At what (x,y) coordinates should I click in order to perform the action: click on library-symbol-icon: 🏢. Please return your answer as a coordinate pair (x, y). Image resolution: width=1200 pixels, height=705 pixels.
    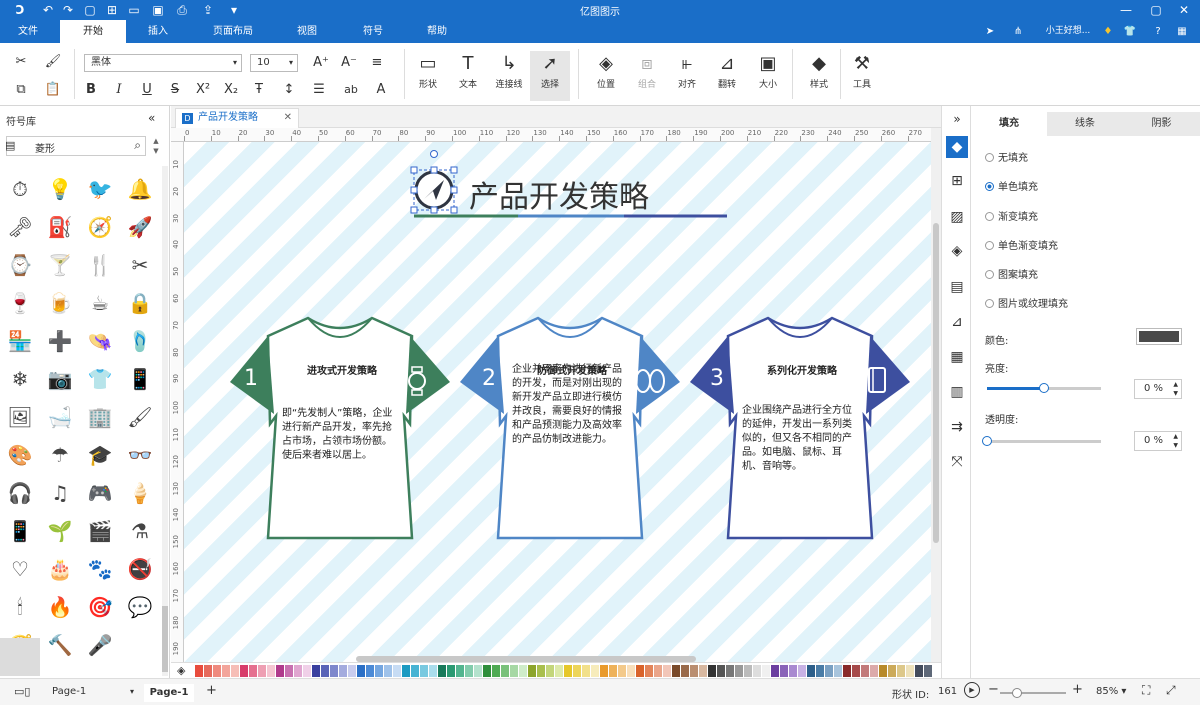
    Looking at the image, I should click on (100, 417).